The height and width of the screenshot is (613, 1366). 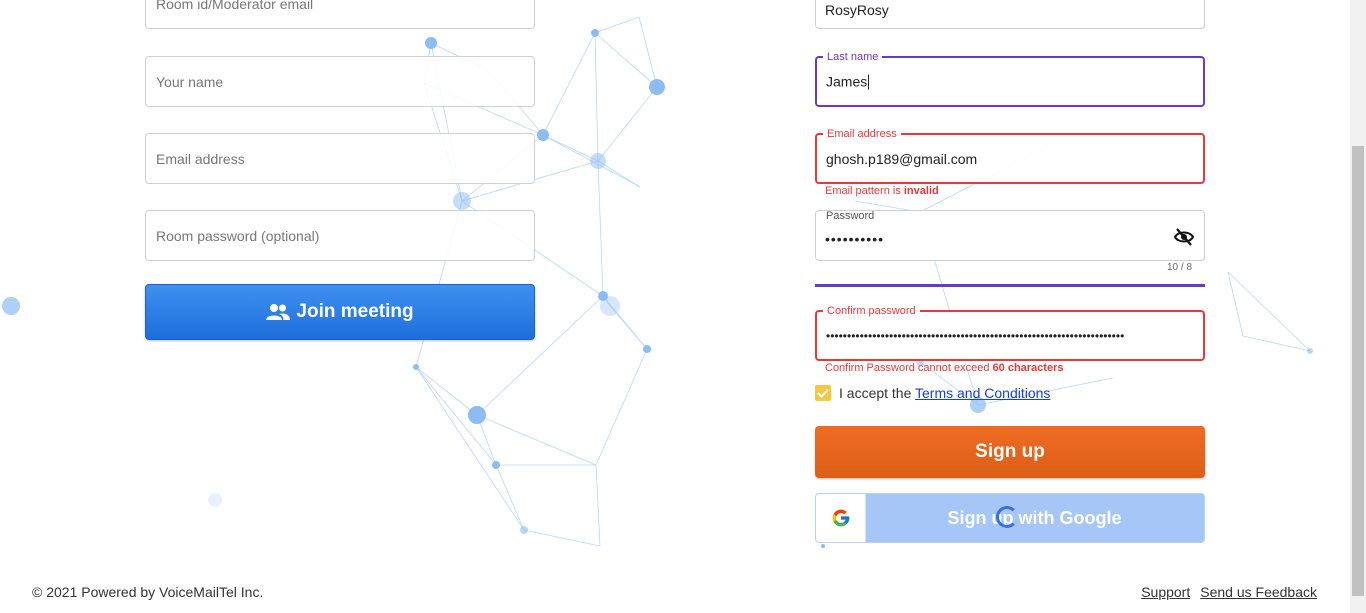 What do you see at coordinates (909, 368) in the screenshot?
I see `confirm-password-error-text: Confirm Password cannot exceed` at bounding box center [909, 368].